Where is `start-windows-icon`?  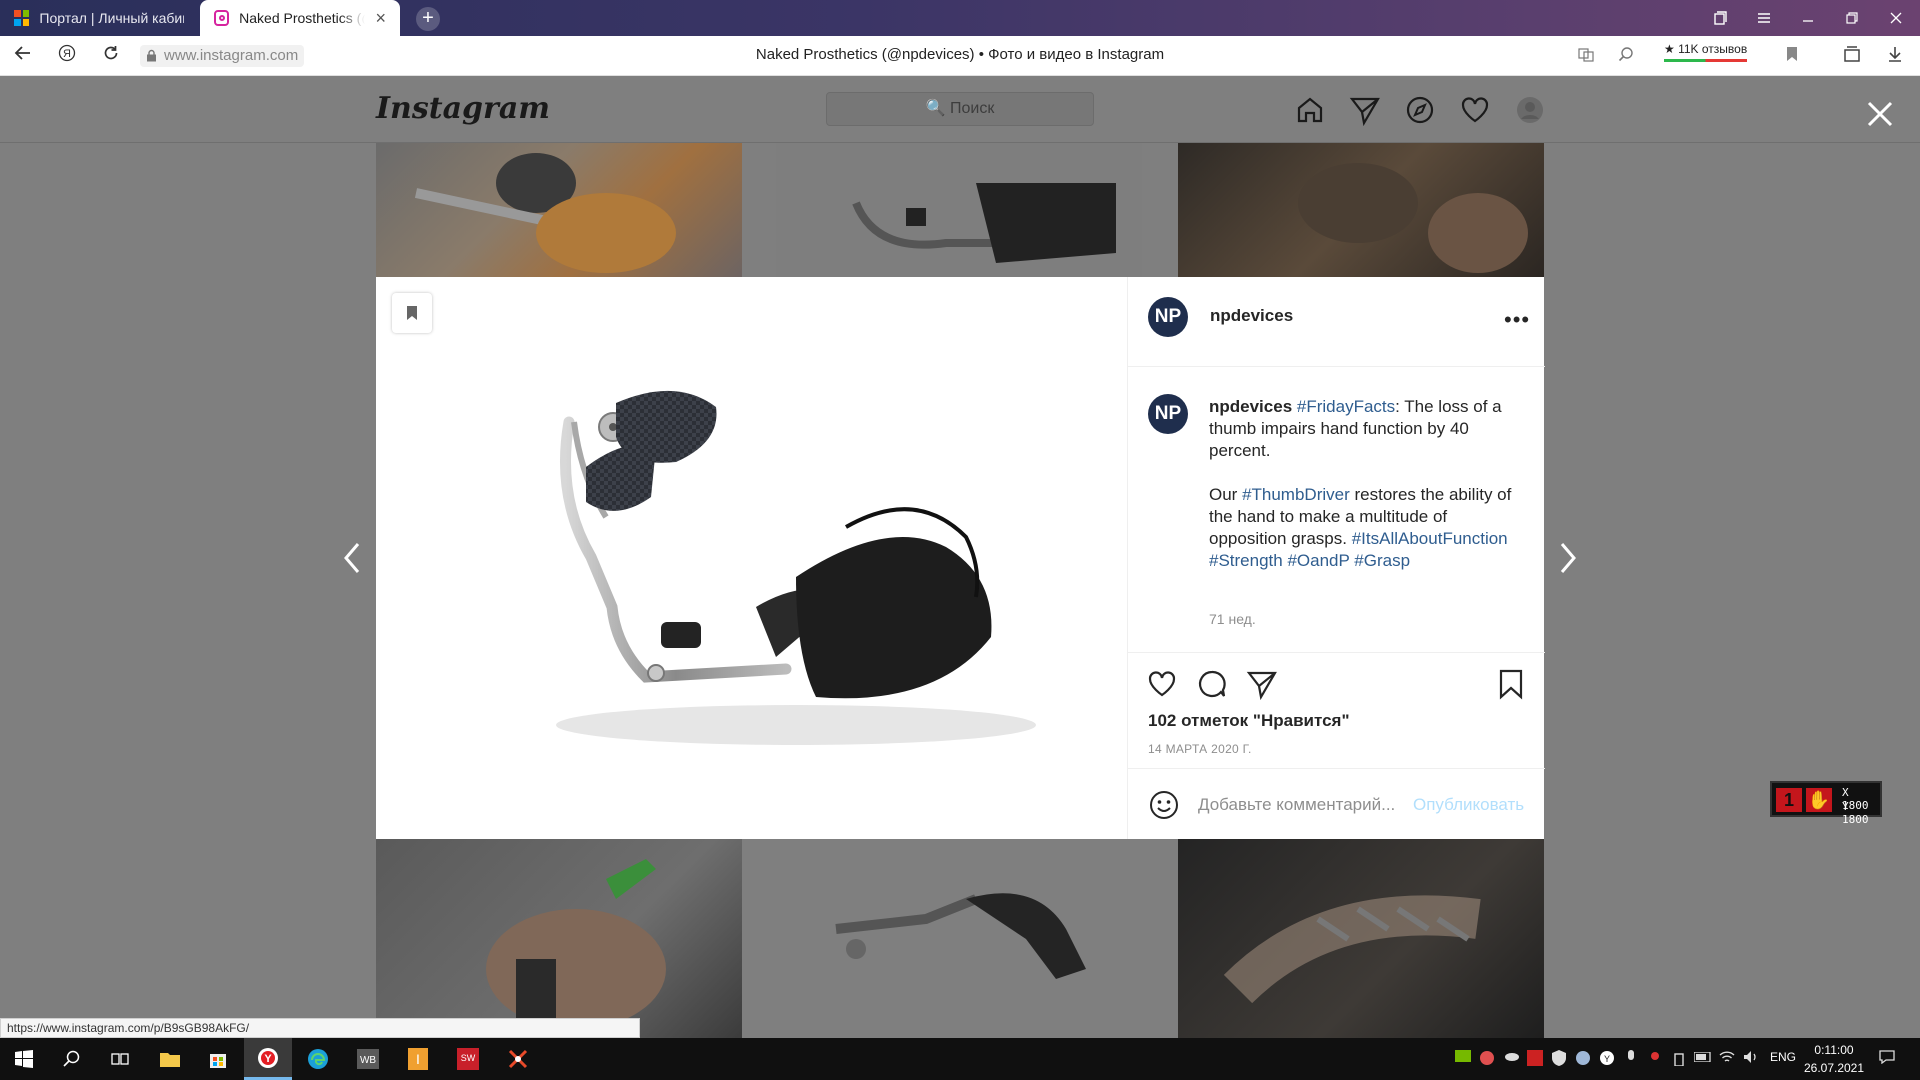 start-windows-icon is located at coordinates (24, 1059).